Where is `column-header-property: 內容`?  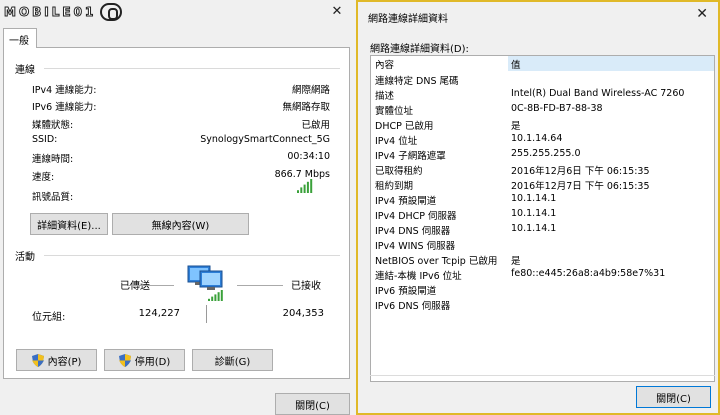
column-header-property: 內容 is located at coordinates (439, 63).